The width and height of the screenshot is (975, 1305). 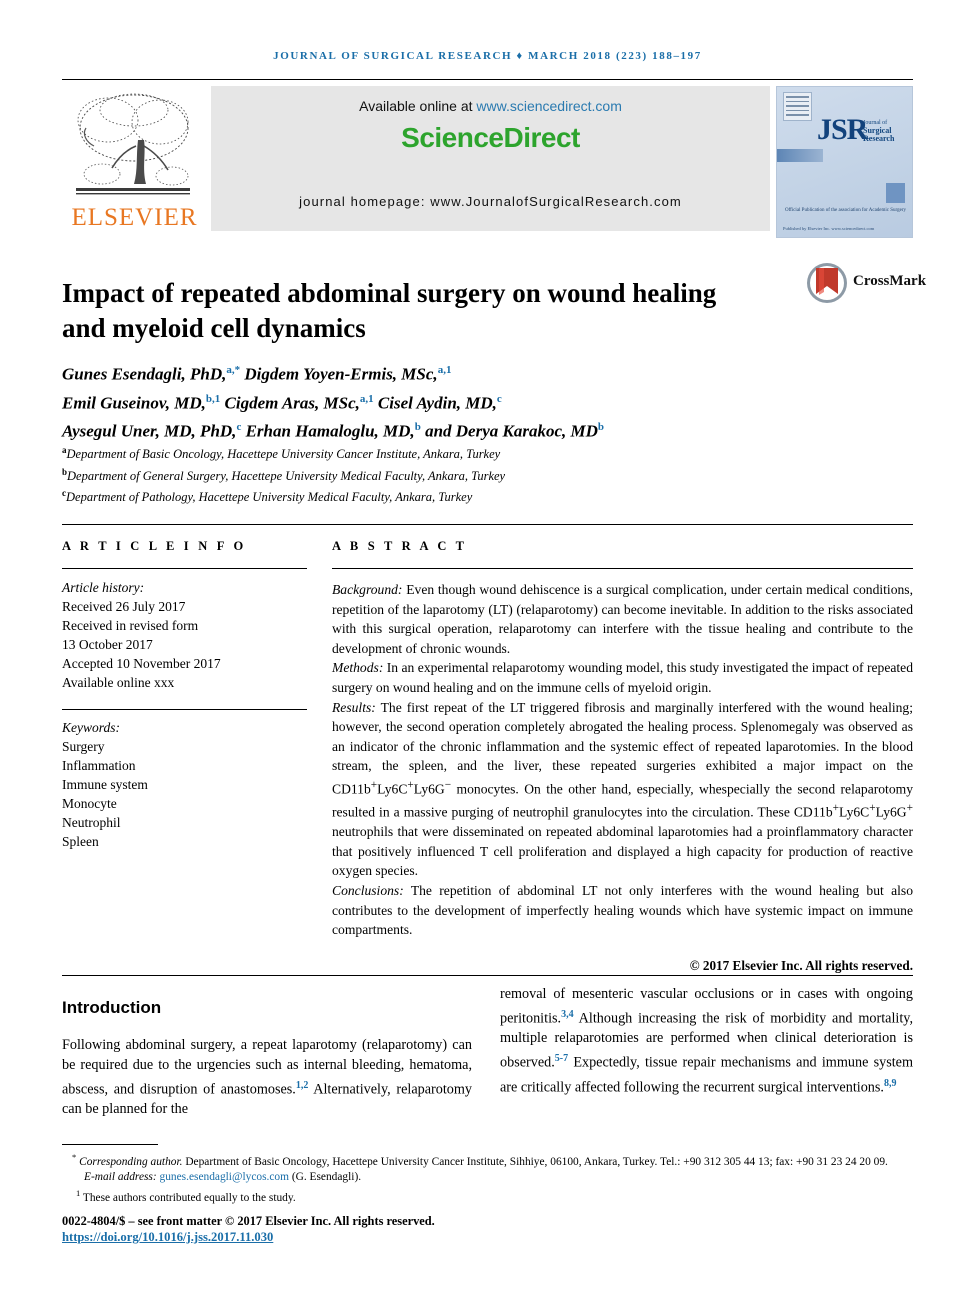 What do you see at coordinates (74, 1157) in the screenshot?
I see `footnote-corresponding-marker: *` at bounding box center [74, 1157].